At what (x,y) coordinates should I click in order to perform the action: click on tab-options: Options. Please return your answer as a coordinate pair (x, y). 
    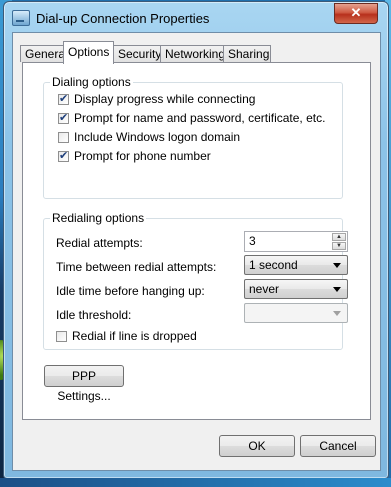
    Looking at the image, I should click on (88, 52).